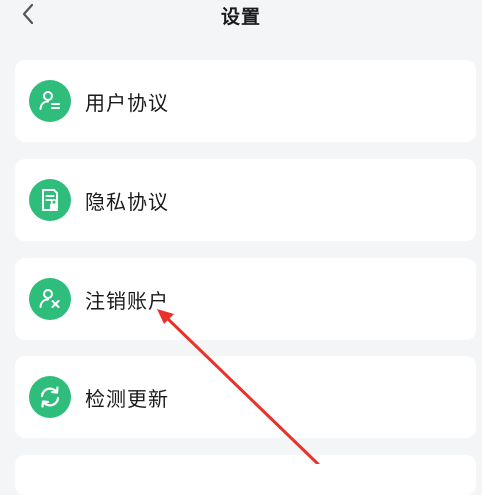 The width and height of the screenshot is (482, 495). What do you see at coordinates (50, 101) in the screenshot?
I see `user-agreement-icon` at bounding box center [50, 101].